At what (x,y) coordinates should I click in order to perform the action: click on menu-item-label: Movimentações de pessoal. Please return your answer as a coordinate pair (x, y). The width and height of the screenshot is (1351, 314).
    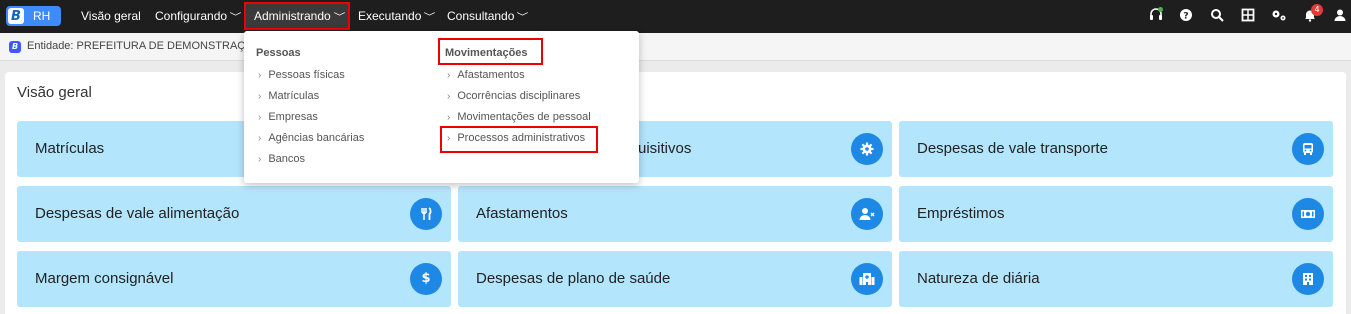
    Looking at the image, I should click on (524, 117).